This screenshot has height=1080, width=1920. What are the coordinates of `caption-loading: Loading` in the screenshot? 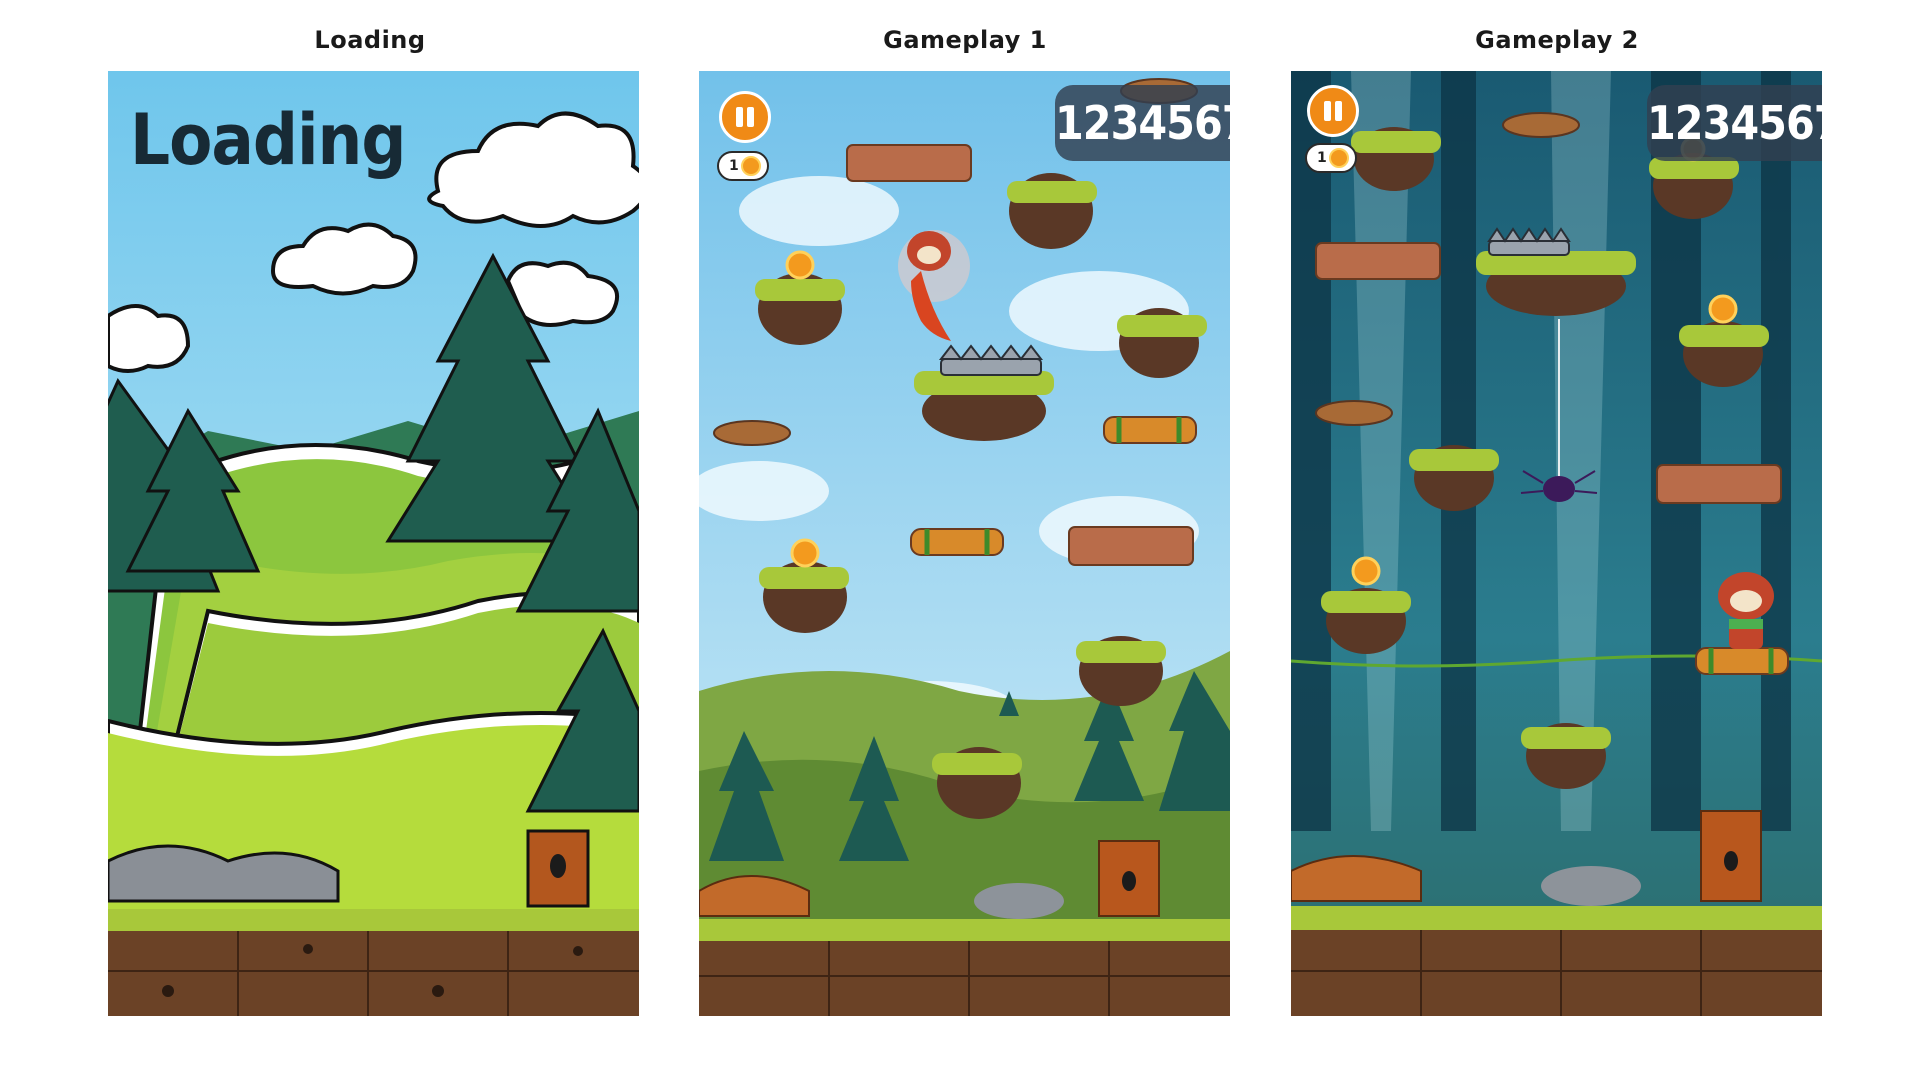 It's located at (370, 40).